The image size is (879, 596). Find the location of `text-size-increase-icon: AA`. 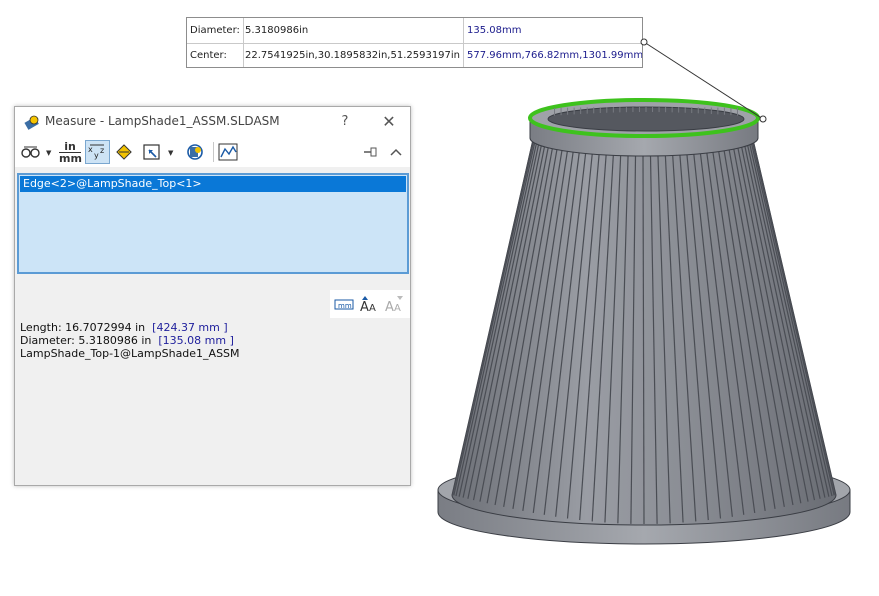

text-size-increase-icon: AA is located at coordinates (370, 304).